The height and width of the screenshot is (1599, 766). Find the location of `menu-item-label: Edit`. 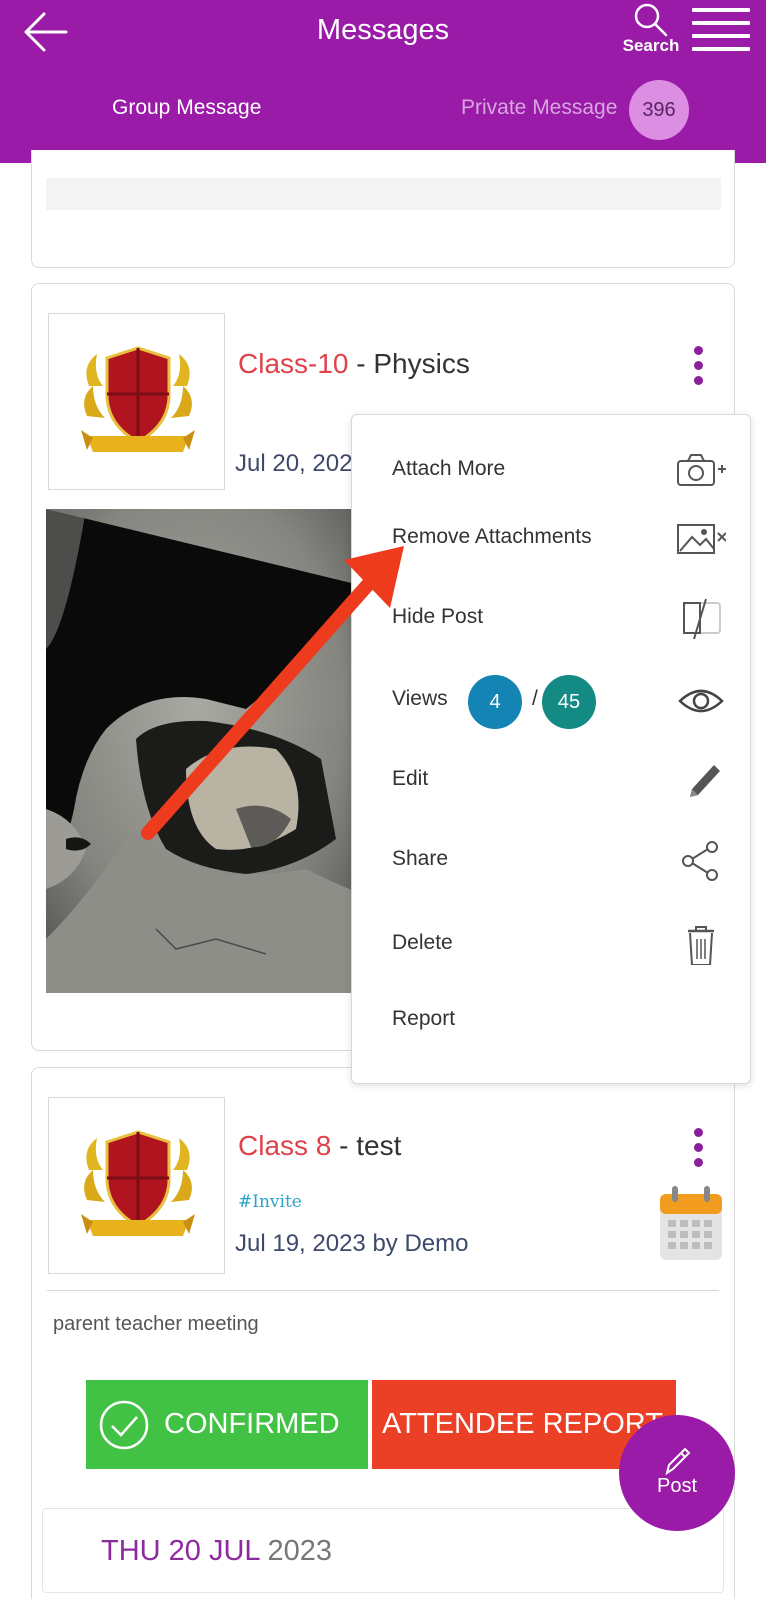

menu-item-label: Edit is located at coordinates (410, 778).